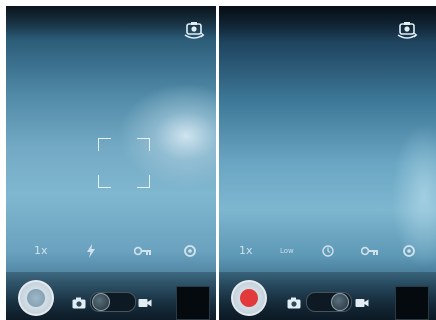 The image size is (436, 320). I want to click on shutter-button, so click(36, 298).